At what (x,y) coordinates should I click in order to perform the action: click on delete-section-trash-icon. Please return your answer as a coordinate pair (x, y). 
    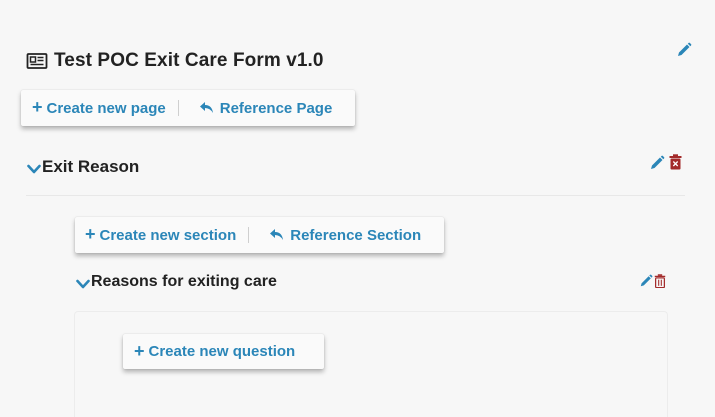
    Looking at the image, I should click on (660, 281).